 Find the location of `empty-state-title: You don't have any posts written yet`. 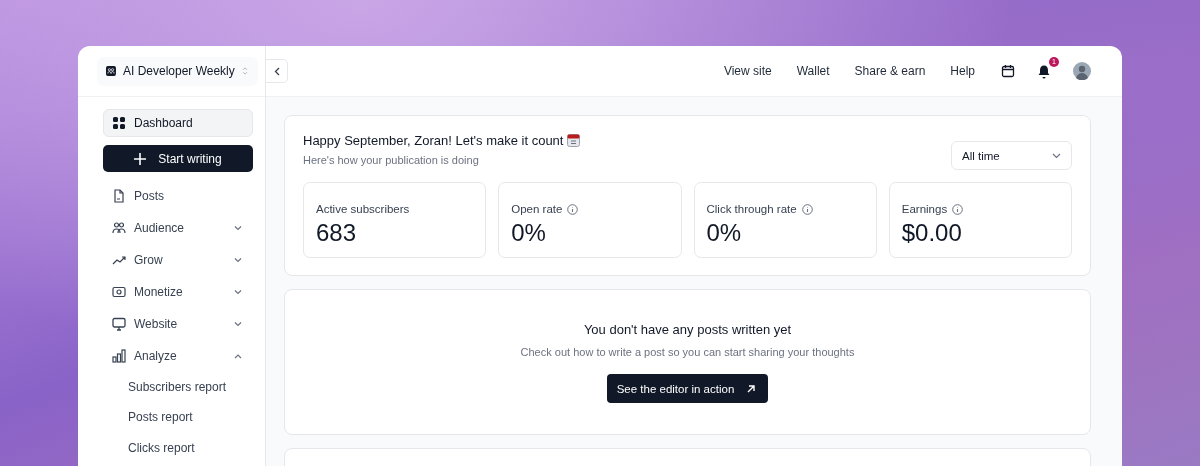

empty-state-title: You don't have any posts written yet is located at coordinates (687, 329).